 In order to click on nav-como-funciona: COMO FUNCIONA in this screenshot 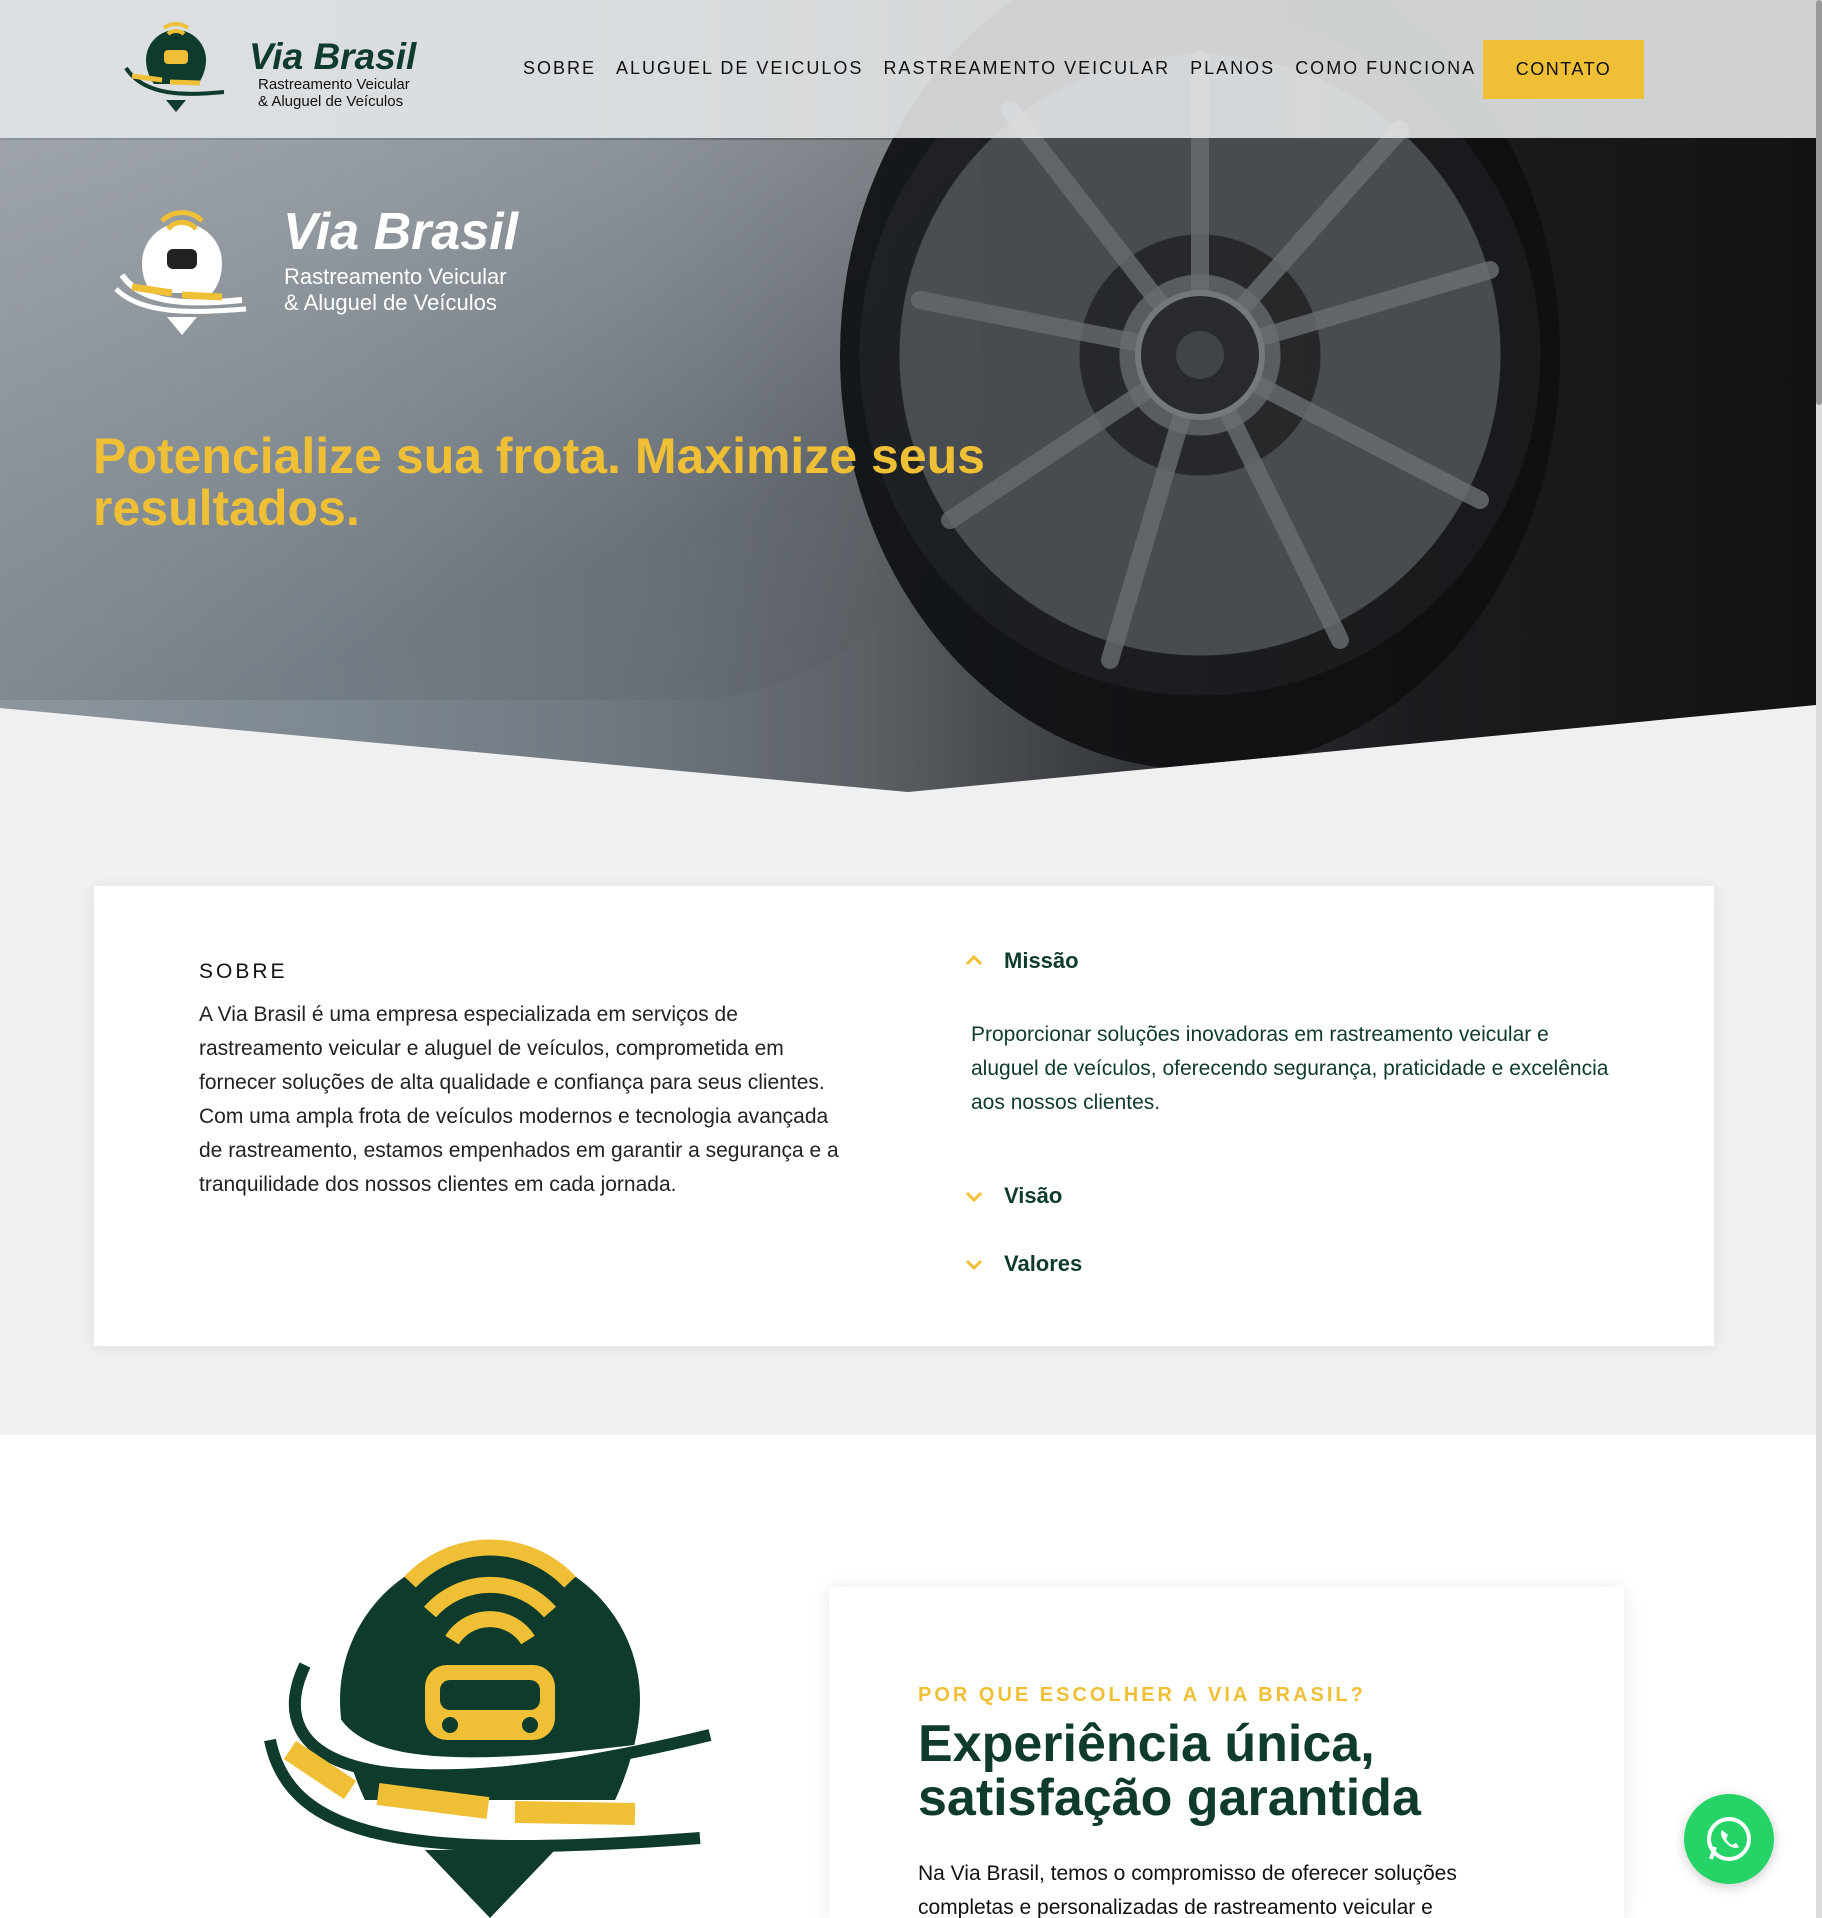, I will do `click(1385, 68)`.